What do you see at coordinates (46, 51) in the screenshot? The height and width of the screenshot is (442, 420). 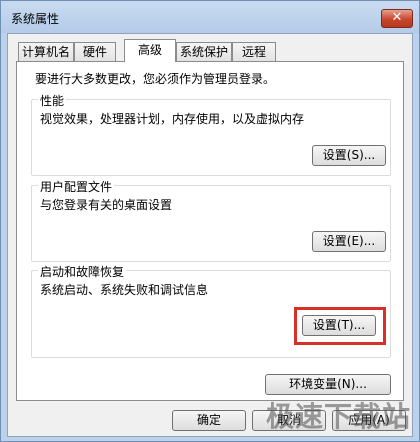 I see `tab-computer-name: 计算机名` at bounding box center [46, 51].